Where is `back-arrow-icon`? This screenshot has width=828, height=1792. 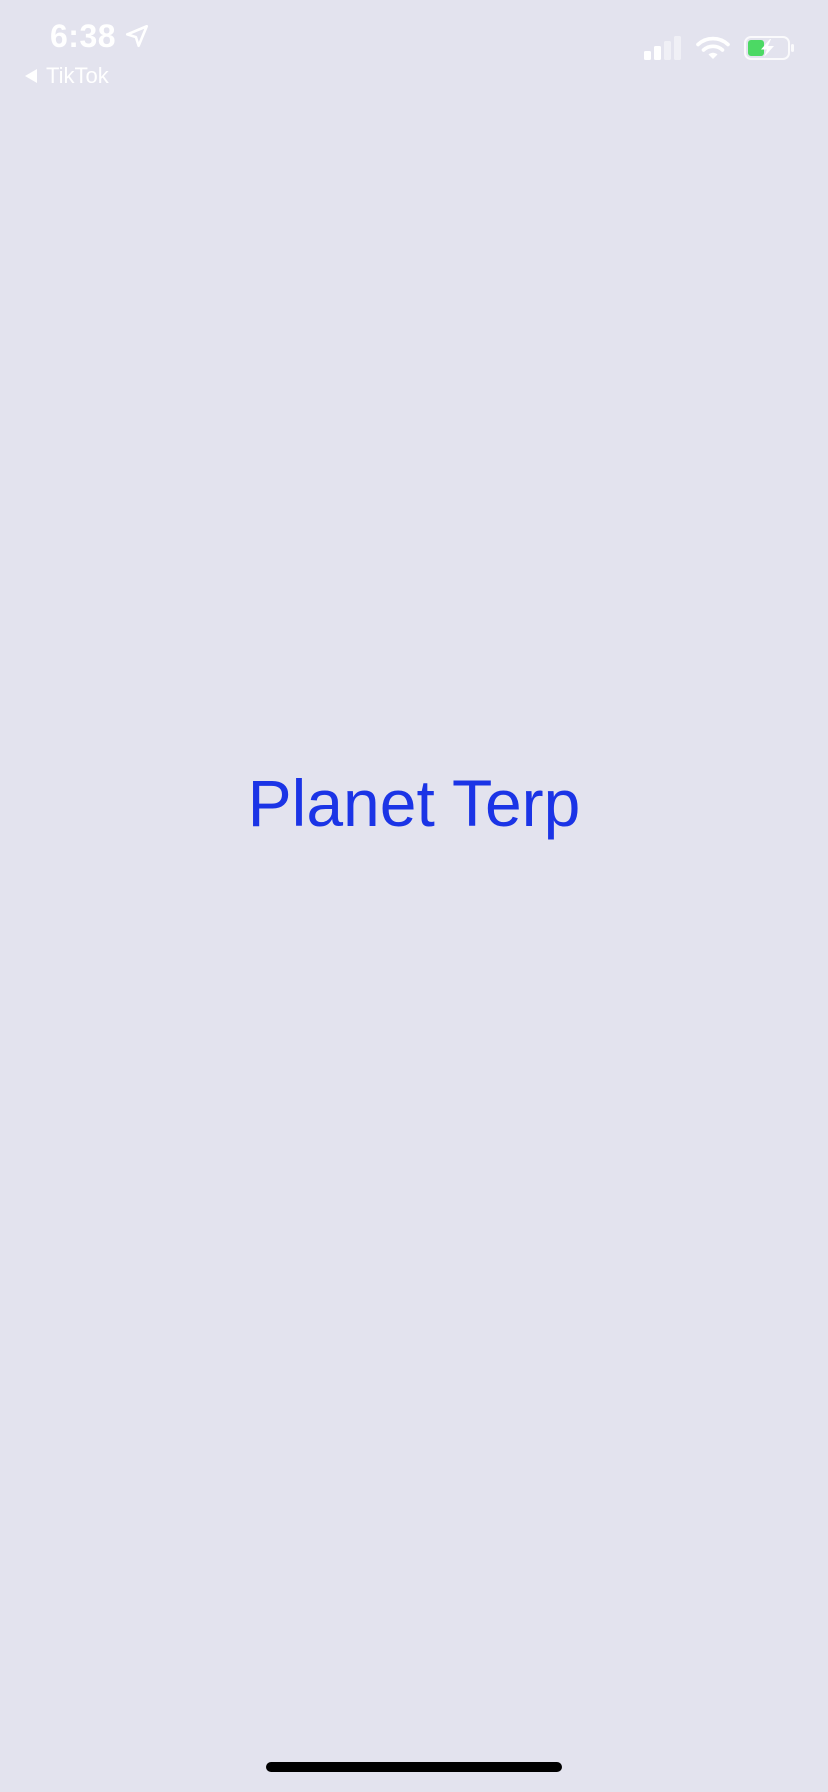
back-arrow-icon is located at coordinates (31, 76).